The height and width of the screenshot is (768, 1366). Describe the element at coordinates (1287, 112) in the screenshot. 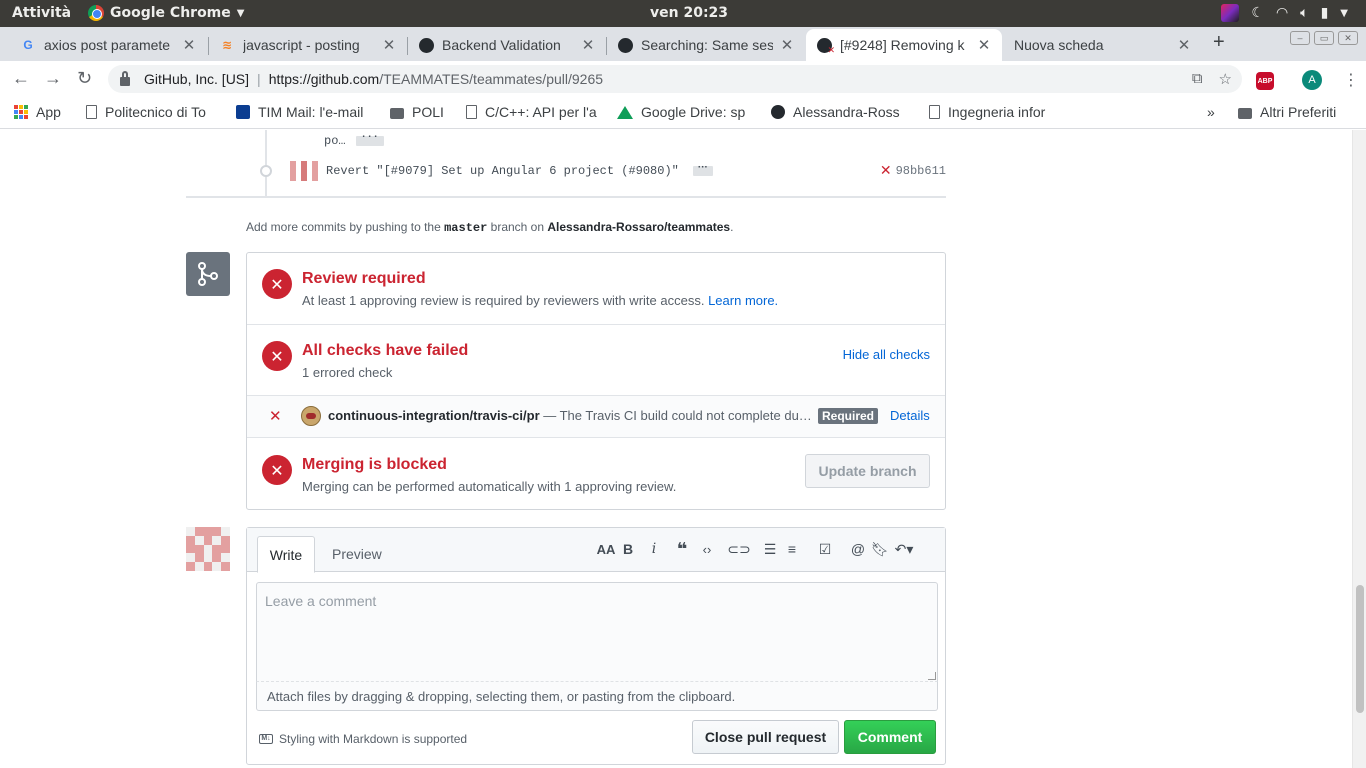

I see `bookmark-item: Altri Preferiti` at that location.